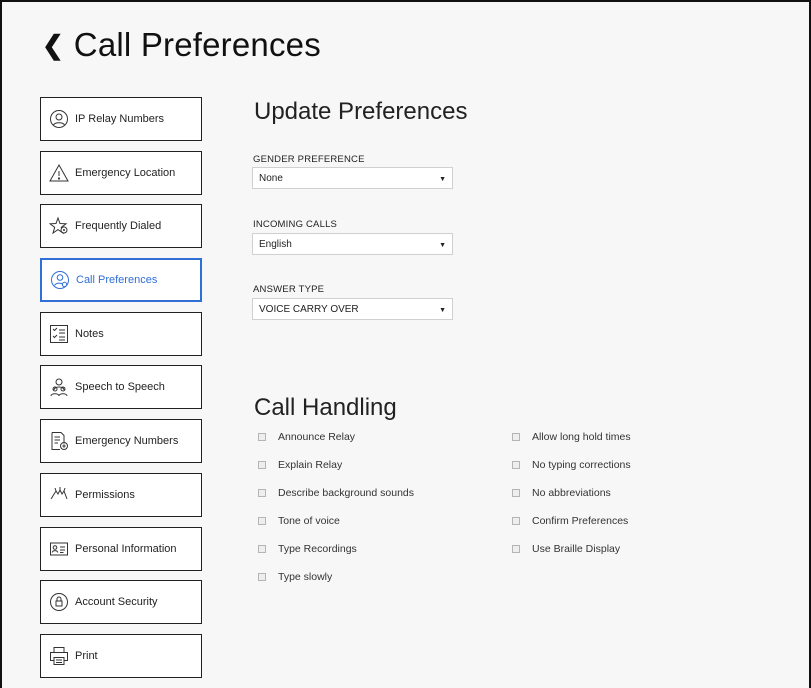  What do you see at coordinates (576, 549) in the screenshot?
I see `checkbox-label: Use Braille Display` at bounding box center [576, 549].